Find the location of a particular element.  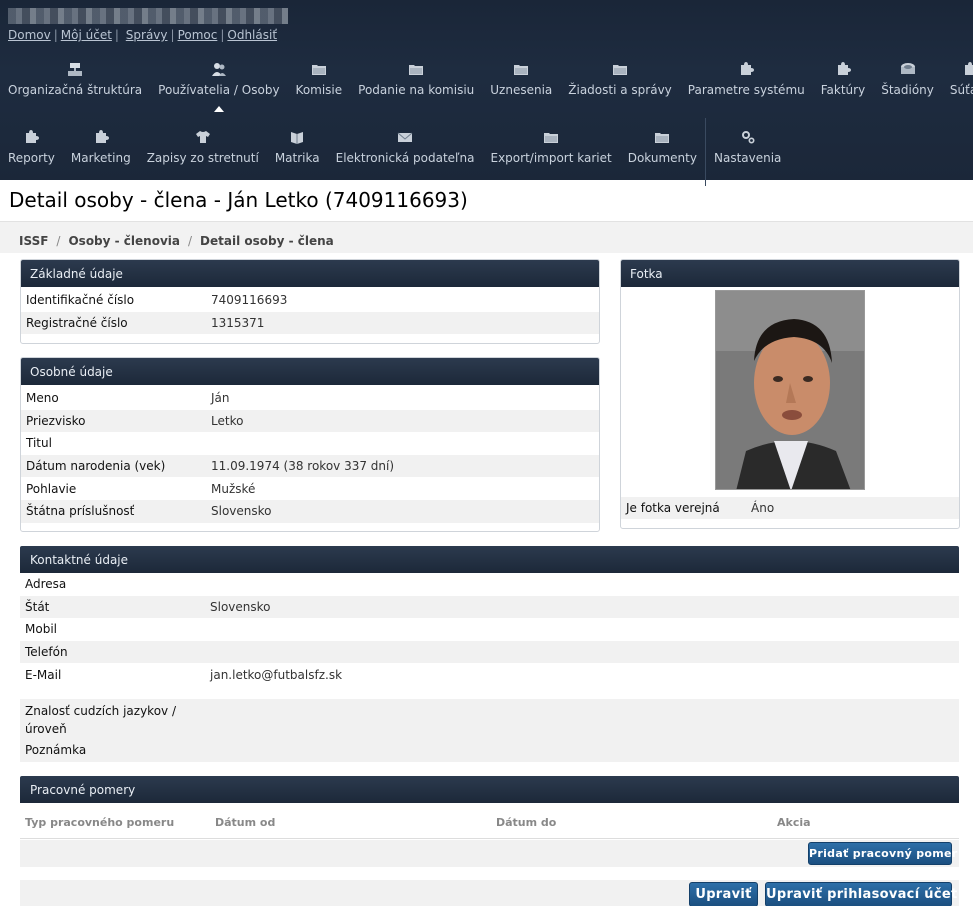

nav-item-komisie: Komisie is located at coordinates (319, 85).